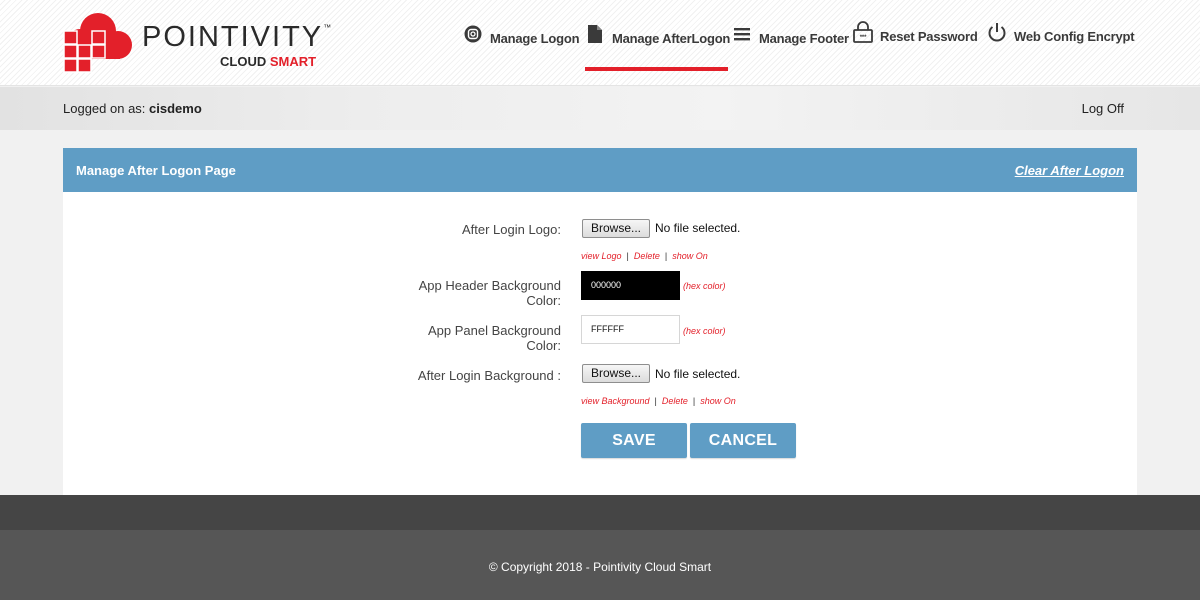 The height and width of the screenshot is (600, 1200). I want to click on cancel-button: CANCEL, so click(743, 440).